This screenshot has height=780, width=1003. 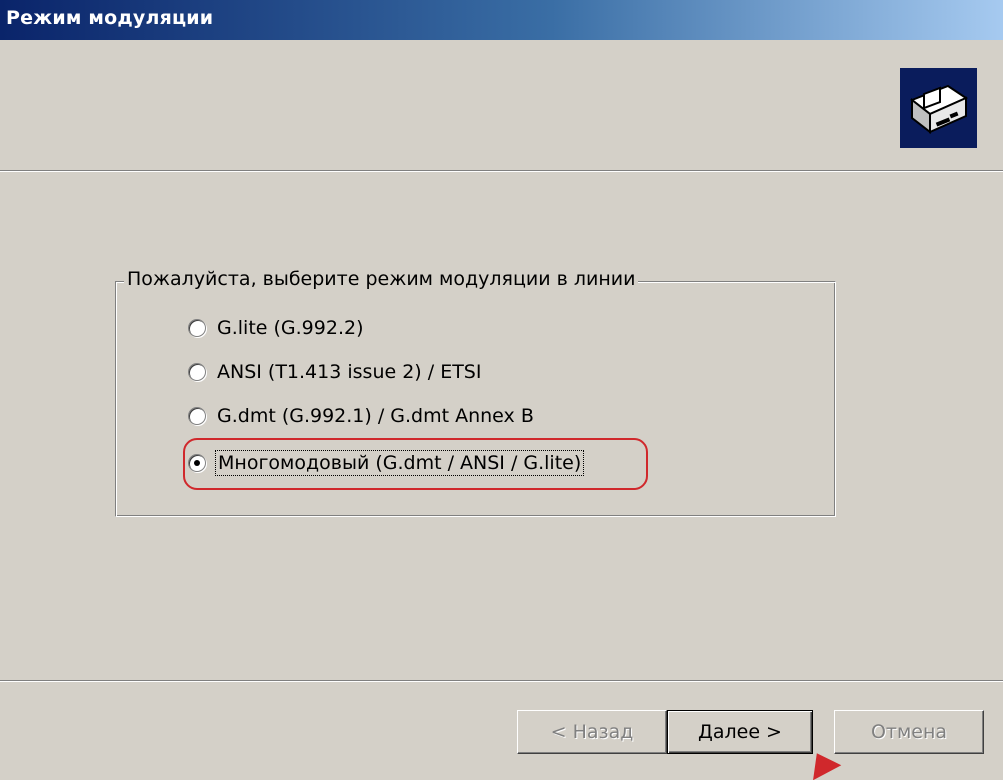 What do you see at coordinates (501, 681) in the screenshot?
I see `footer-divider-highlight` at bounding box center [501, 681].